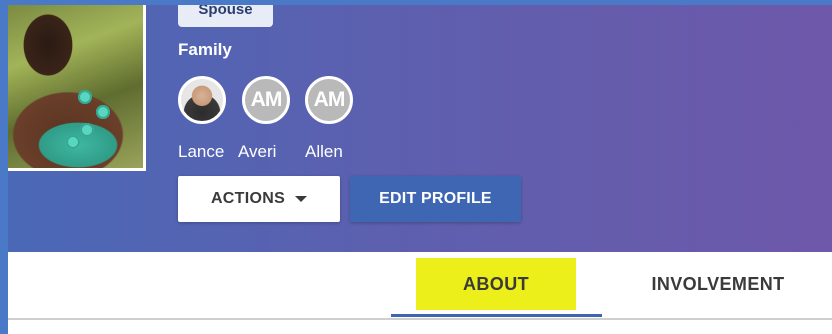 The image size is (832, 334). Describe the element at coordinates (248, 198) in the screenshot. I see `actions-button-label: ACTIONS` at that location.